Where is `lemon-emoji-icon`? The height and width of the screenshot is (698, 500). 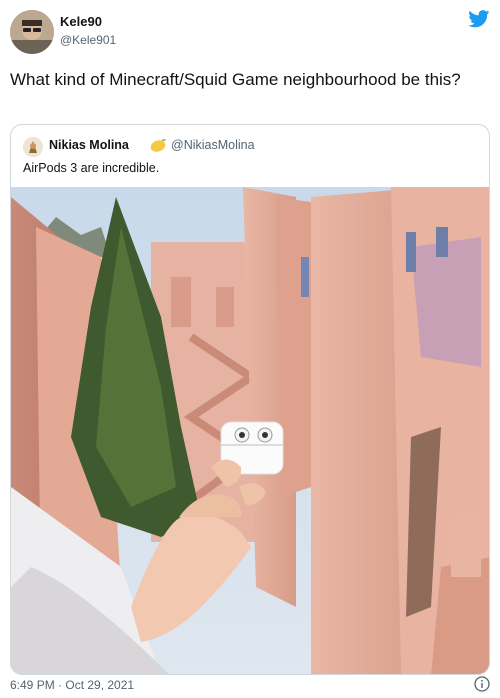
lemon-emoji-icon is located at coordinates (158, 145).